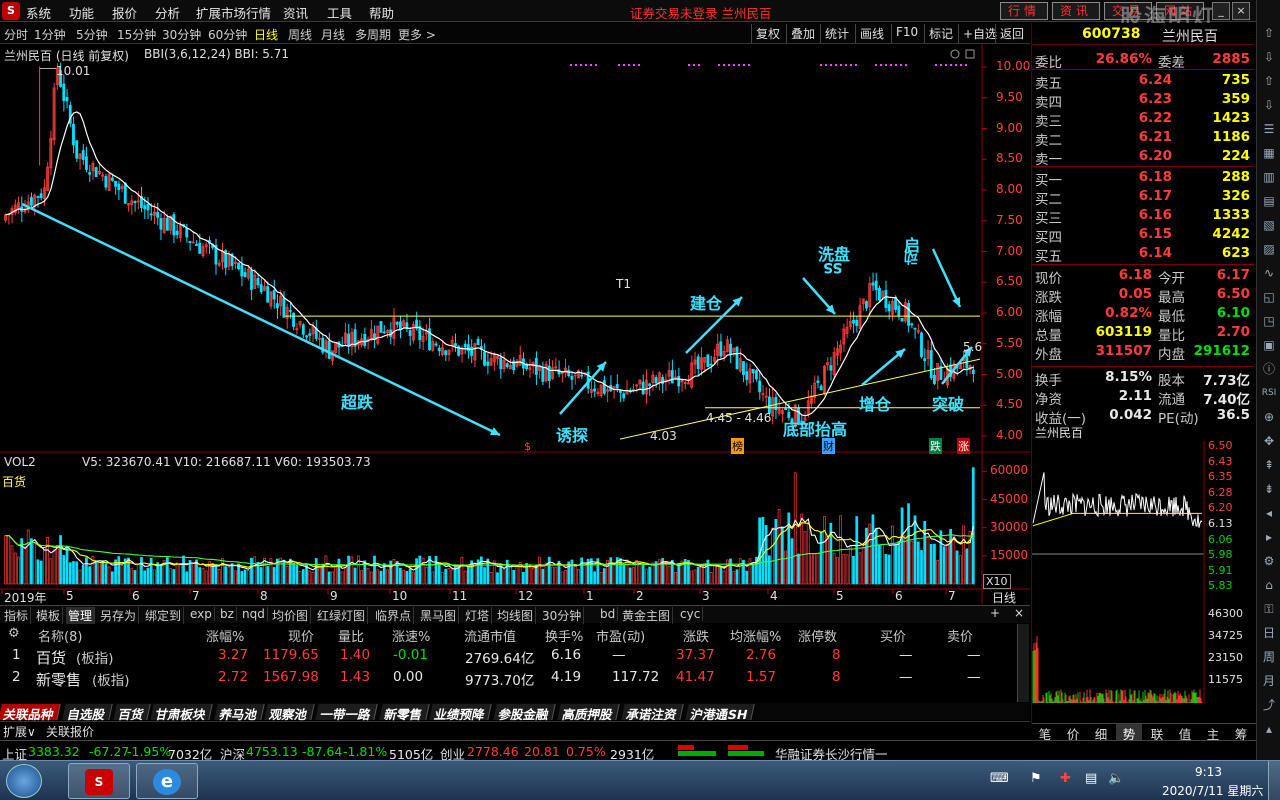 Image resolution: width=1280 pixels, height=800 pixels. What do you see at coordinates (817, 635) in the screenshot?
I see `col-limit-up: 涨停数` at bounding box center [817, 635].